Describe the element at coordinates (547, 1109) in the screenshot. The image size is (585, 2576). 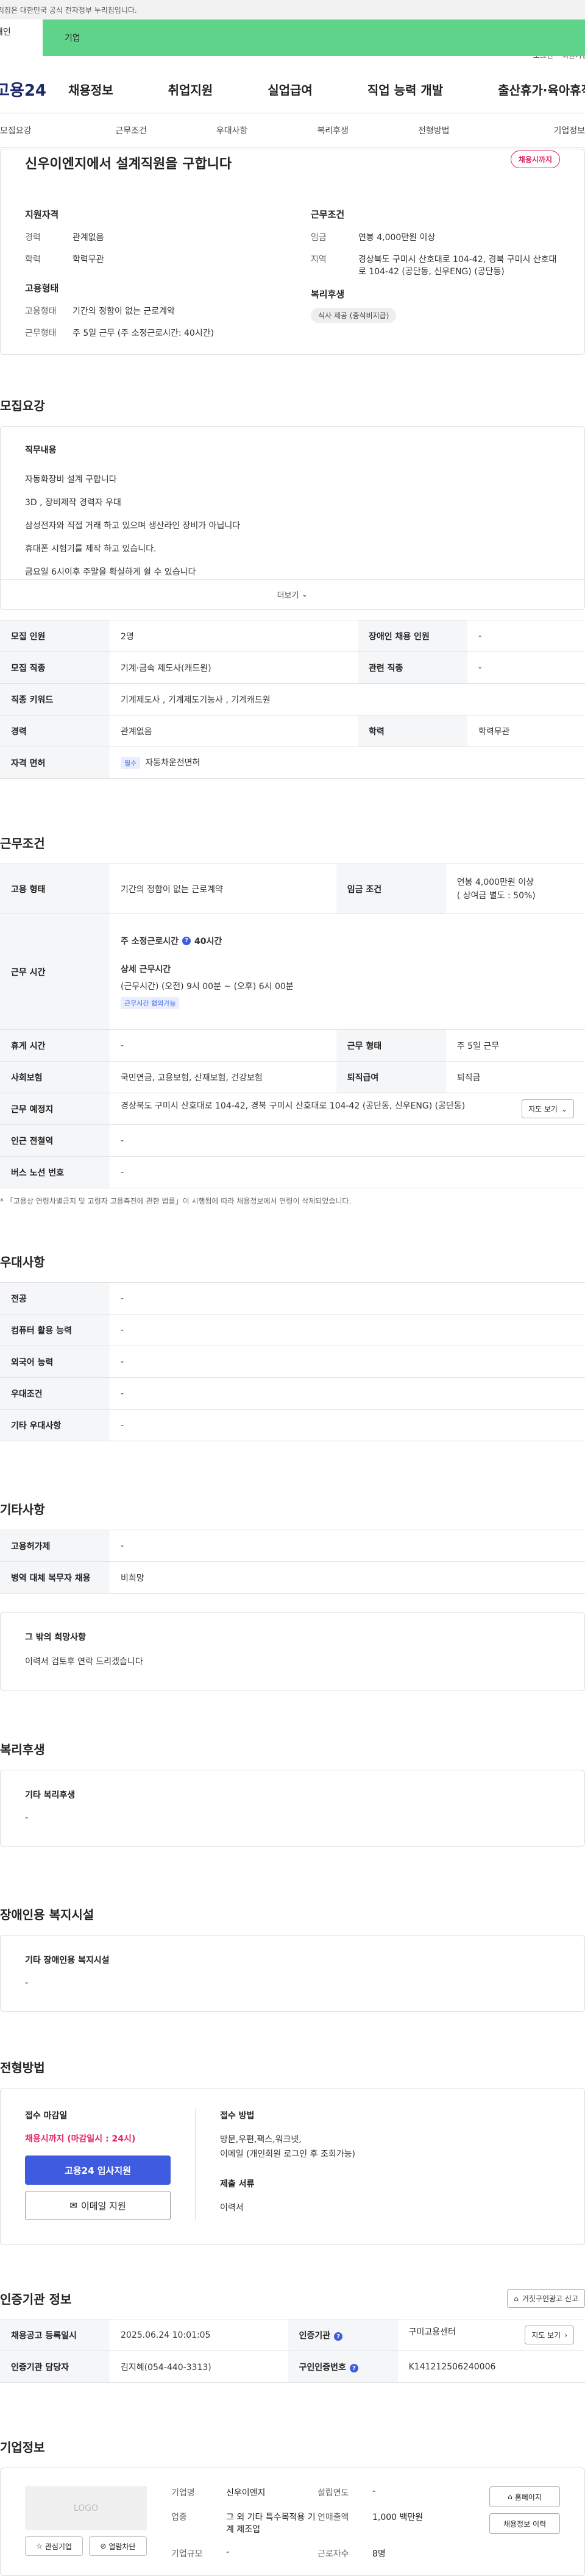
I see `map-button: 지도 보기 ⌄` at that location.